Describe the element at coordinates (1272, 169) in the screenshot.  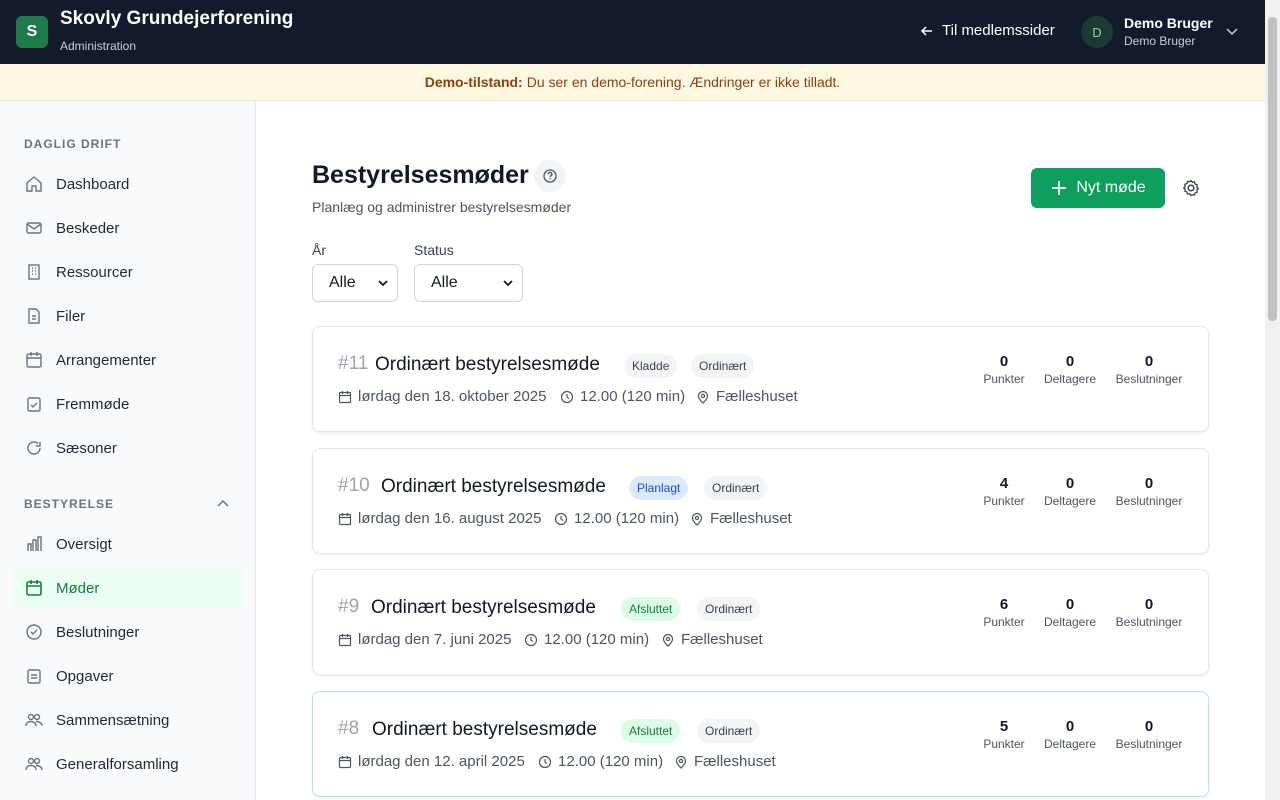
I see `scrollbar-thumb` at that location.